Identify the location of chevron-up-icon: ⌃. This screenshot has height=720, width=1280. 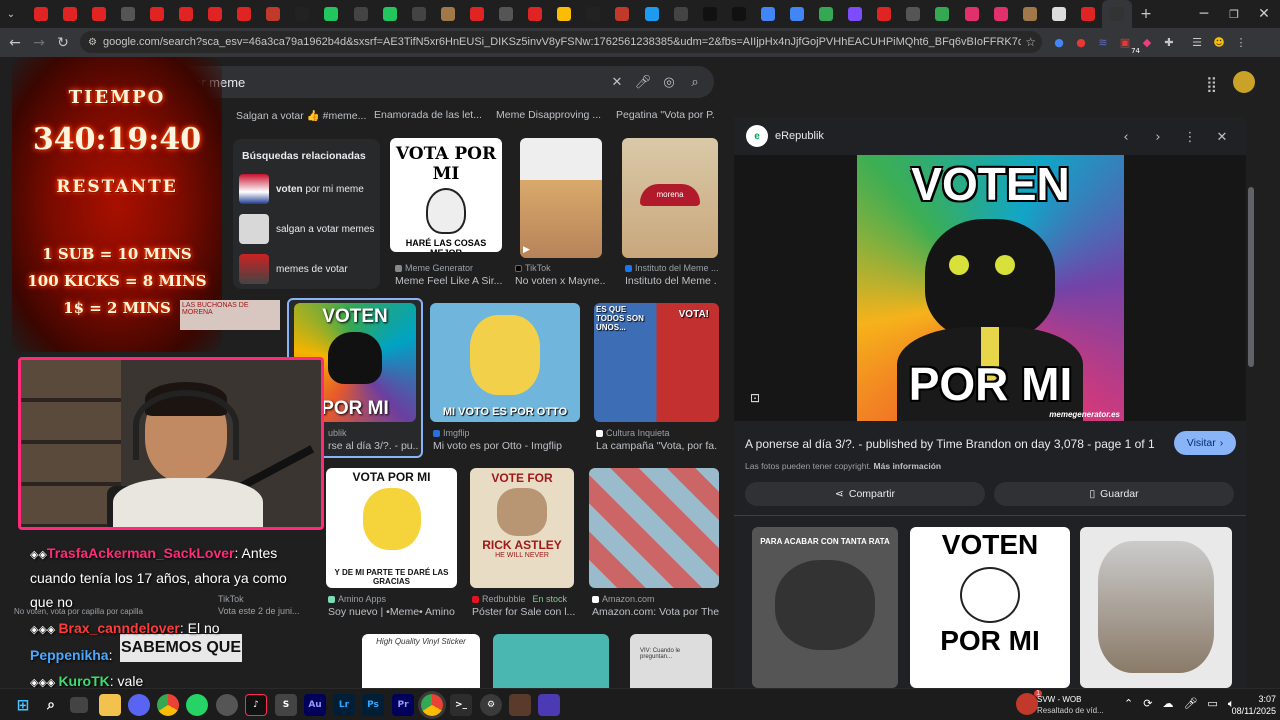
(1128, 704).